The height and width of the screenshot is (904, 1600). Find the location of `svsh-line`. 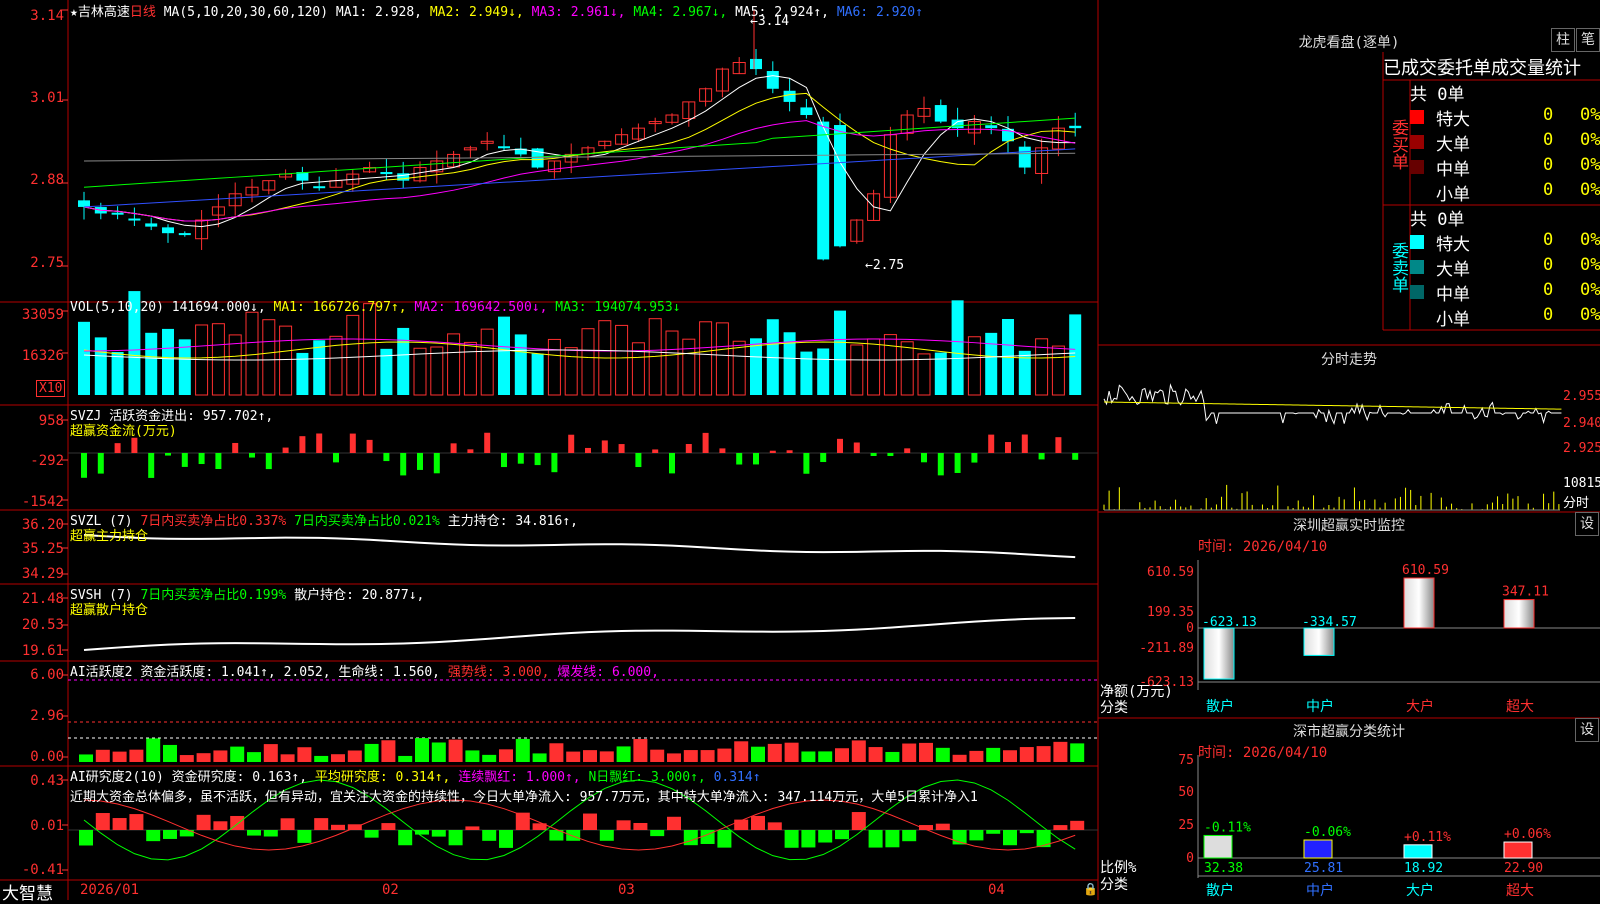

svsh-line is located at coordinates (579, 634).